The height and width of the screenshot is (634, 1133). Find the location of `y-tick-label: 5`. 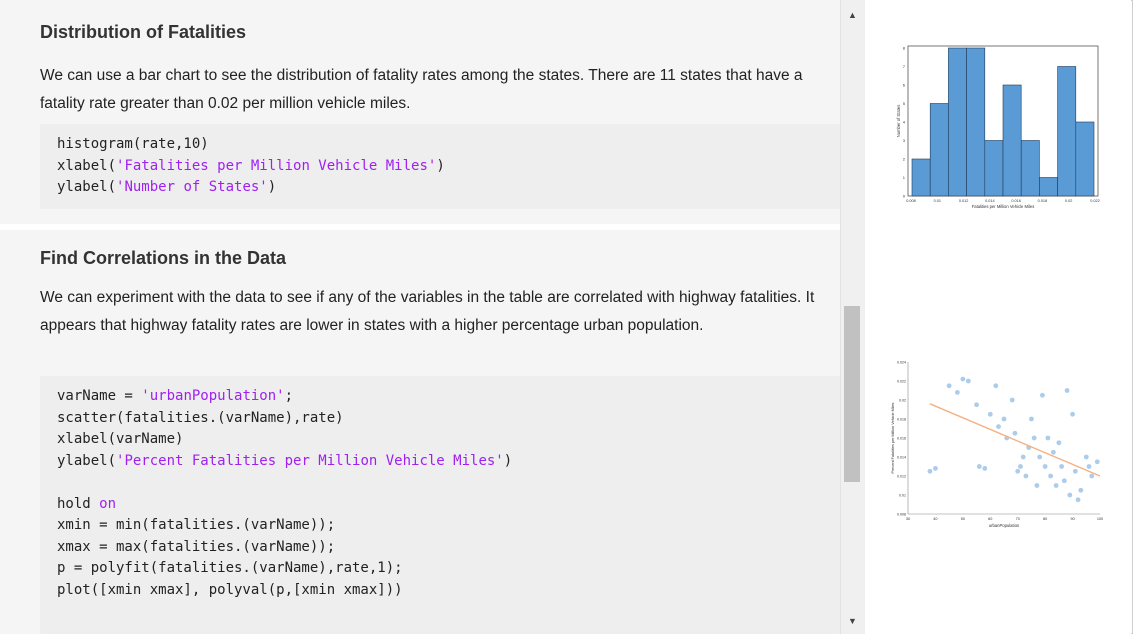

y-tick-label: 5 is located at coordinates (904, 103).